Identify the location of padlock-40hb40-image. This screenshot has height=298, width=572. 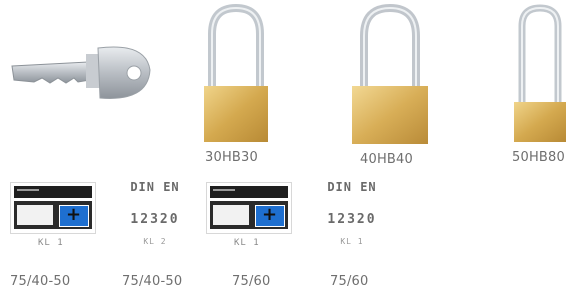
(390, 74).